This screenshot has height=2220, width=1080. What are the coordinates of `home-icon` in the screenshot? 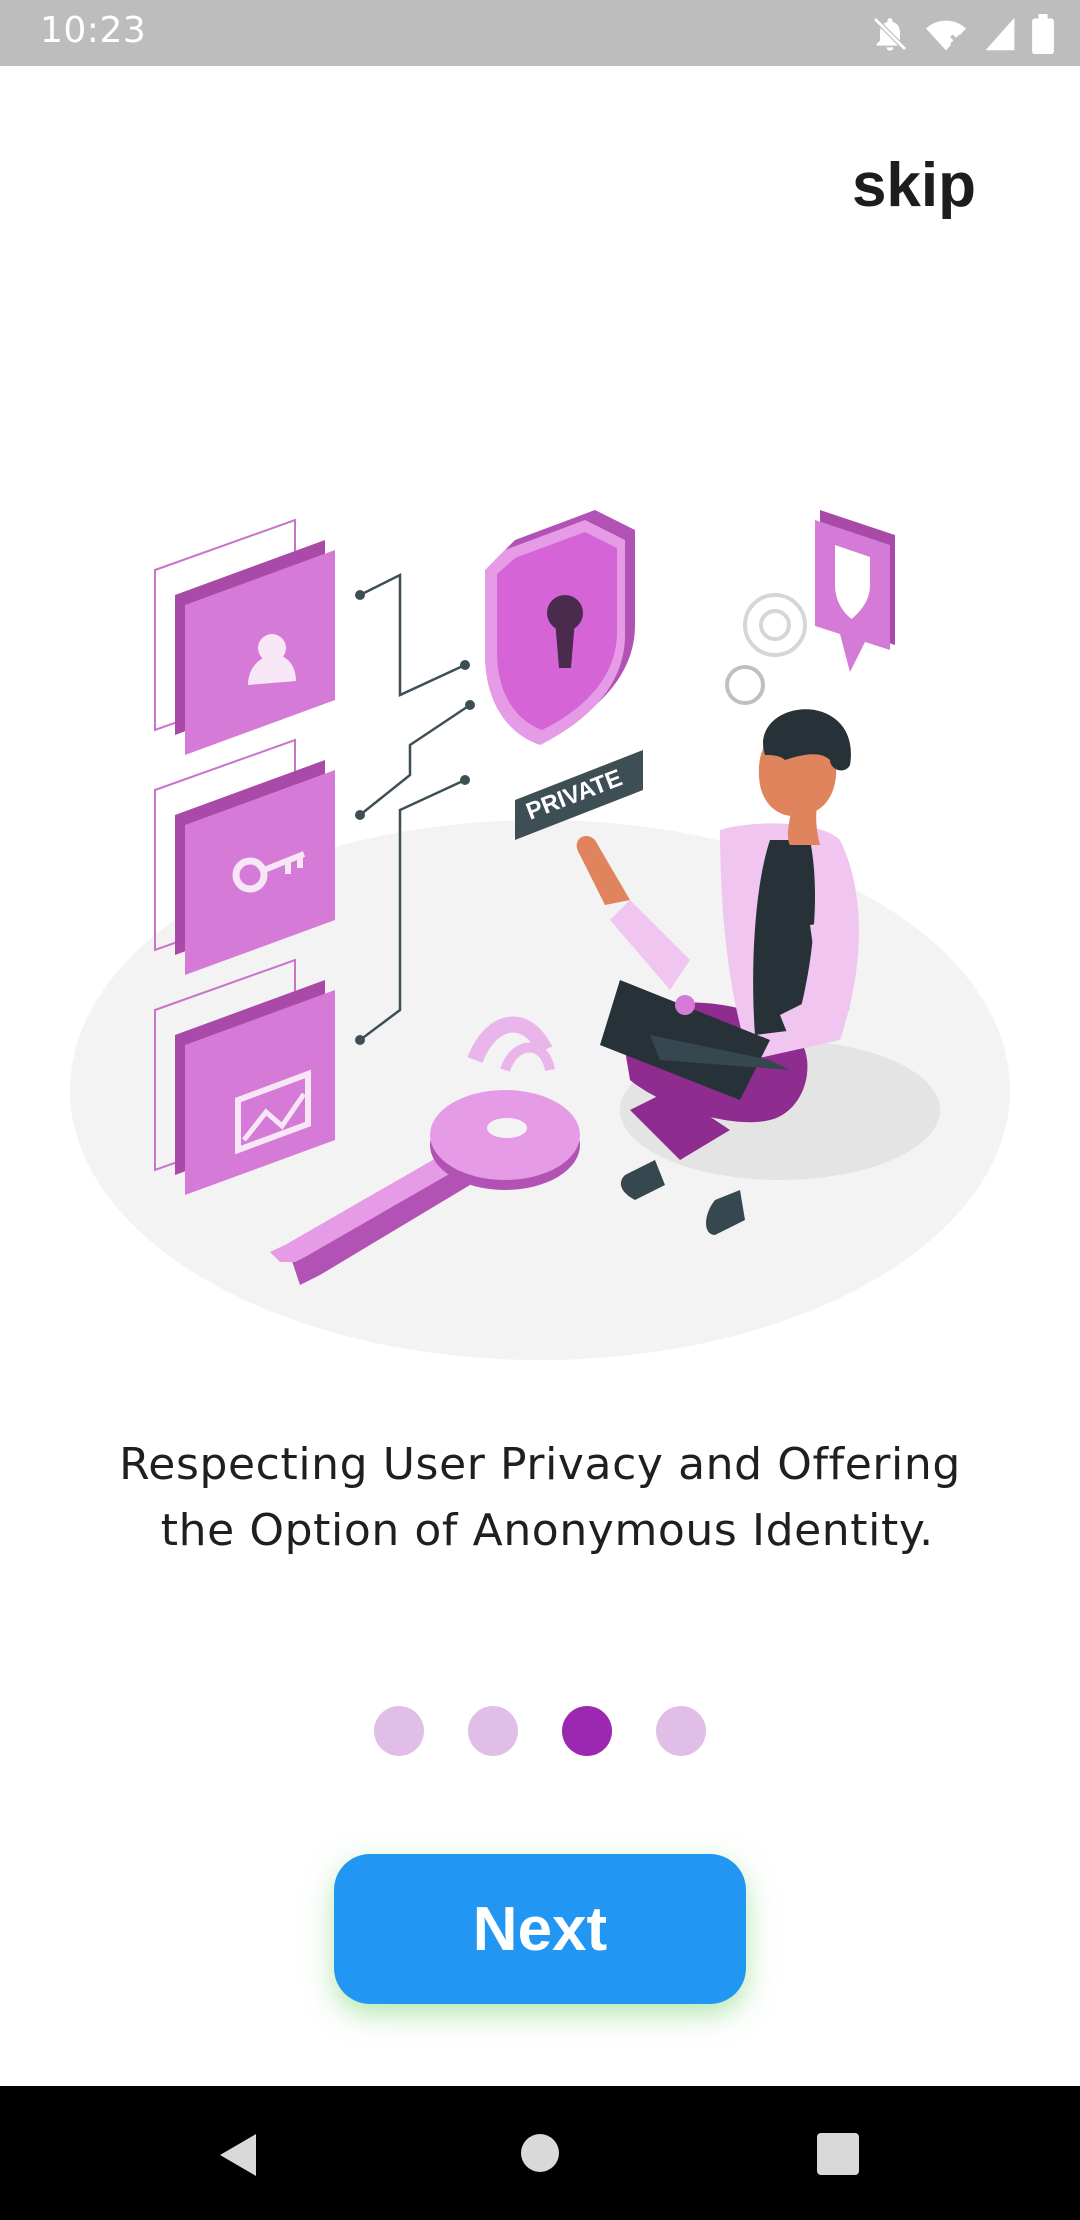 It's located at (540, 2153).